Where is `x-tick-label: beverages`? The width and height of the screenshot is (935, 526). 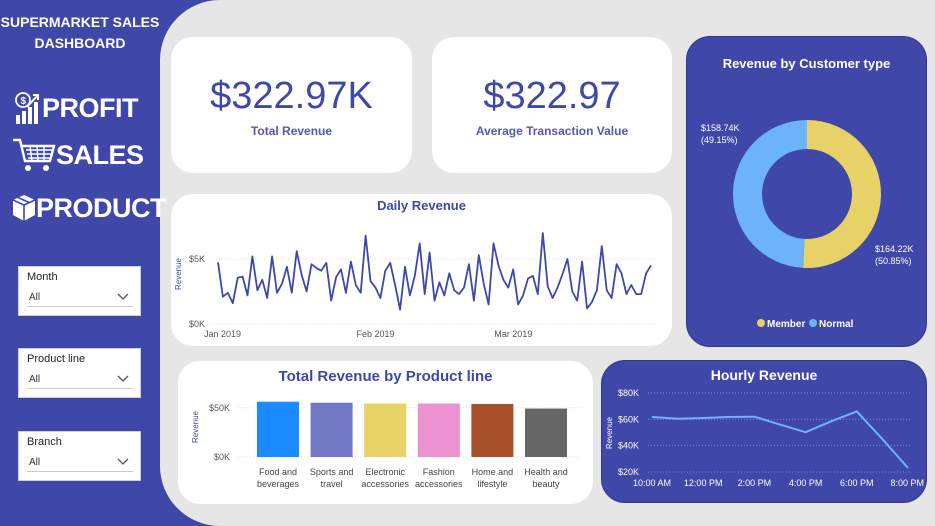 x-tick-label: beverages is located at coordinates (278, 484).